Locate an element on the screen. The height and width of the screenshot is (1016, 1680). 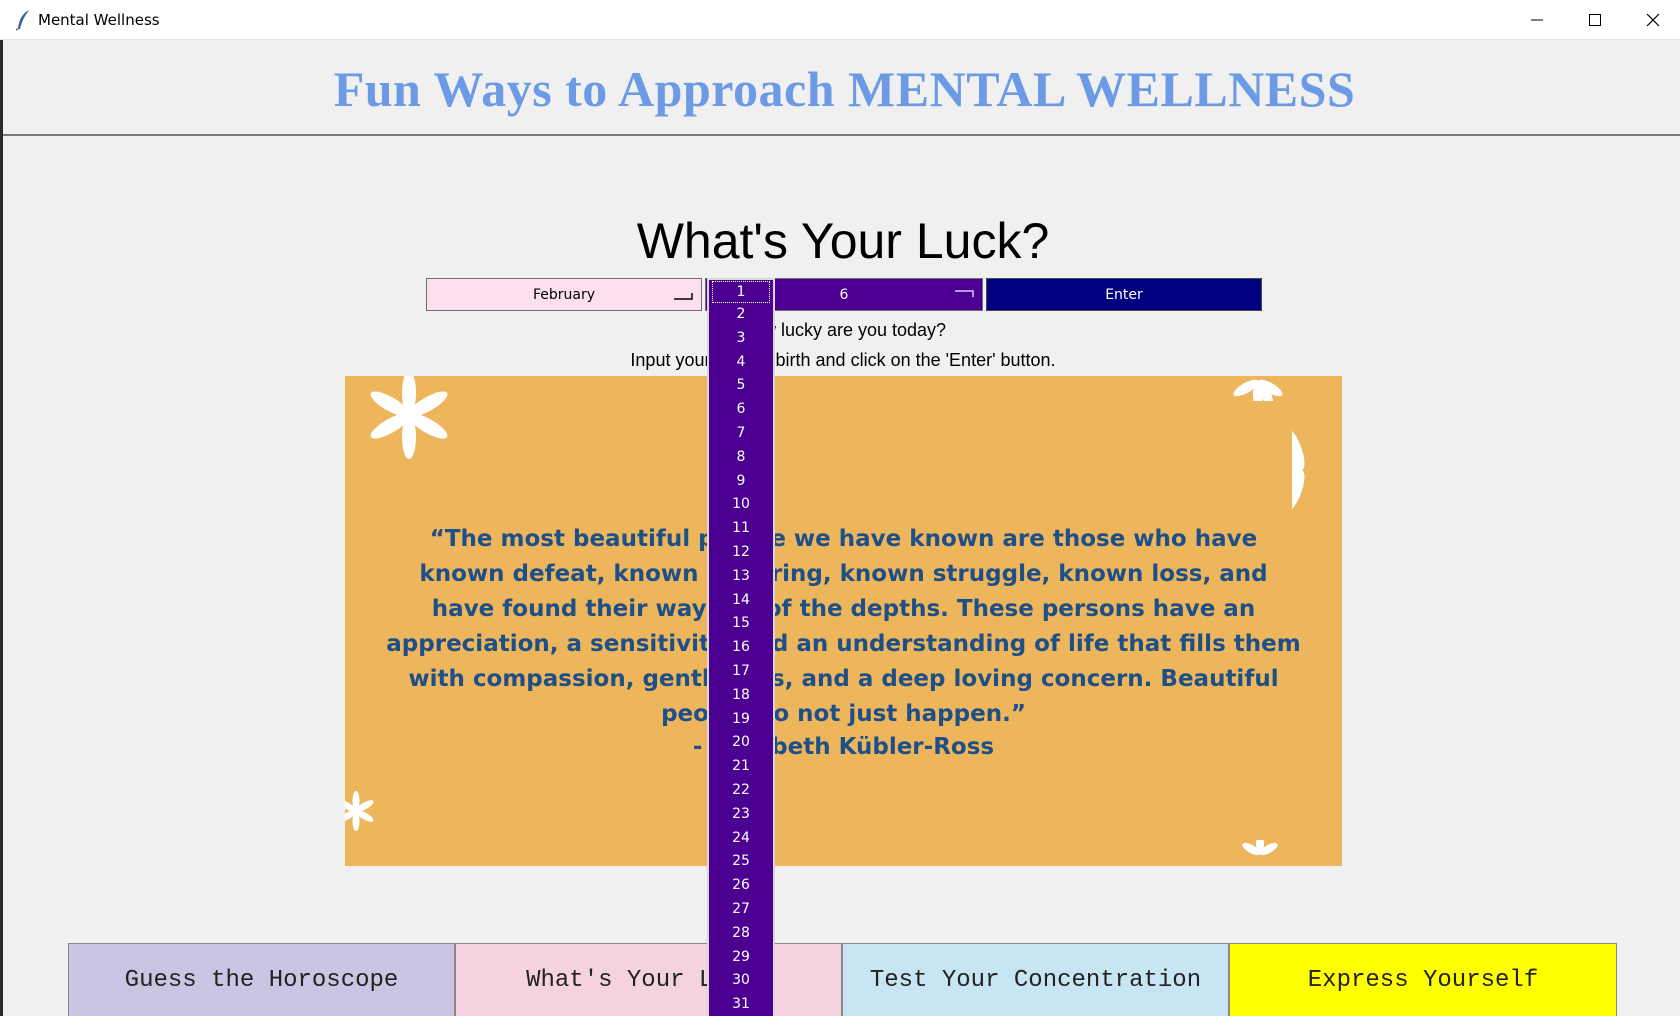
nav-button-concentration: Test Your Concentration is located at coordinates (1035, 979).